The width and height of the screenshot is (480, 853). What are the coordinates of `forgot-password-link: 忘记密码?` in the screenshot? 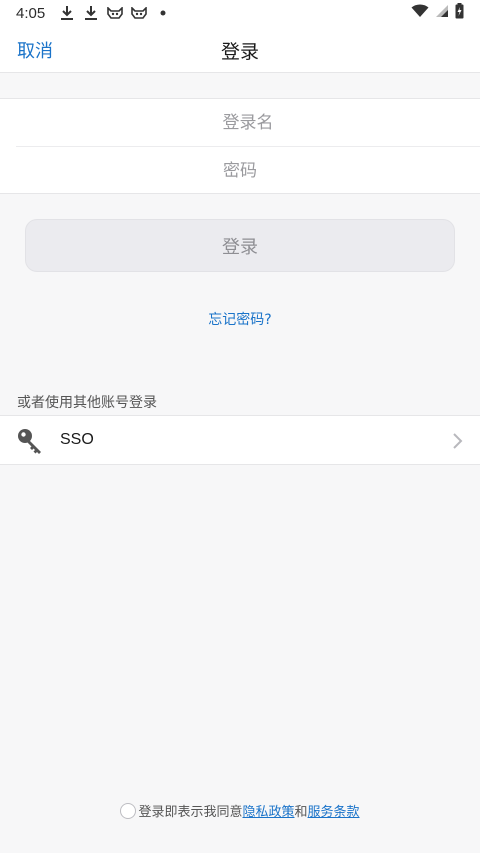 It's located at (240, 319).